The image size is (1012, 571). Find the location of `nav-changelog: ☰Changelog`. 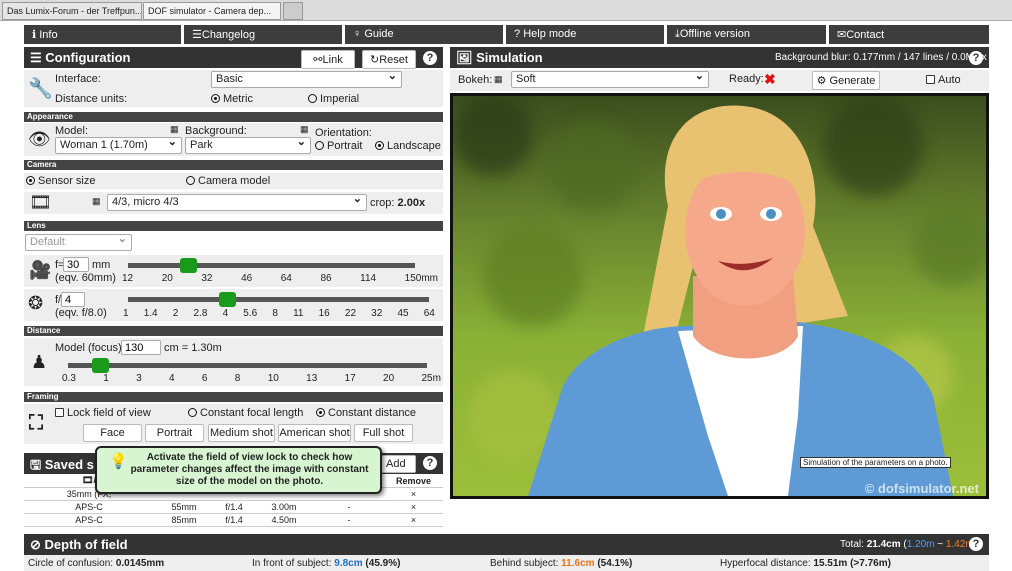

nav-changelog: ☰Changelog is located at coordinates (263, 34).